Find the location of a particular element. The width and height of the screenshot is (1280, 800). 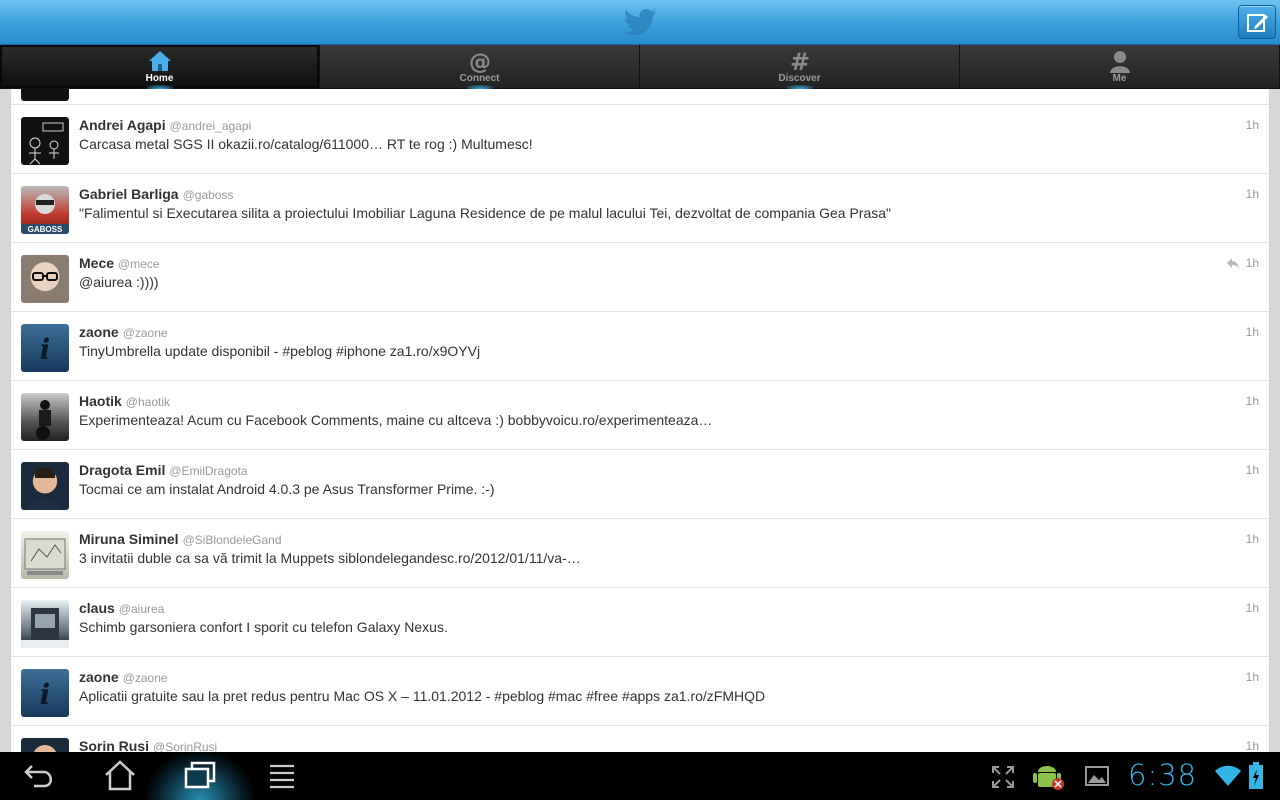

tweet-author: Dragota Emil @EmilDragota is located at coordinates (163, 470).